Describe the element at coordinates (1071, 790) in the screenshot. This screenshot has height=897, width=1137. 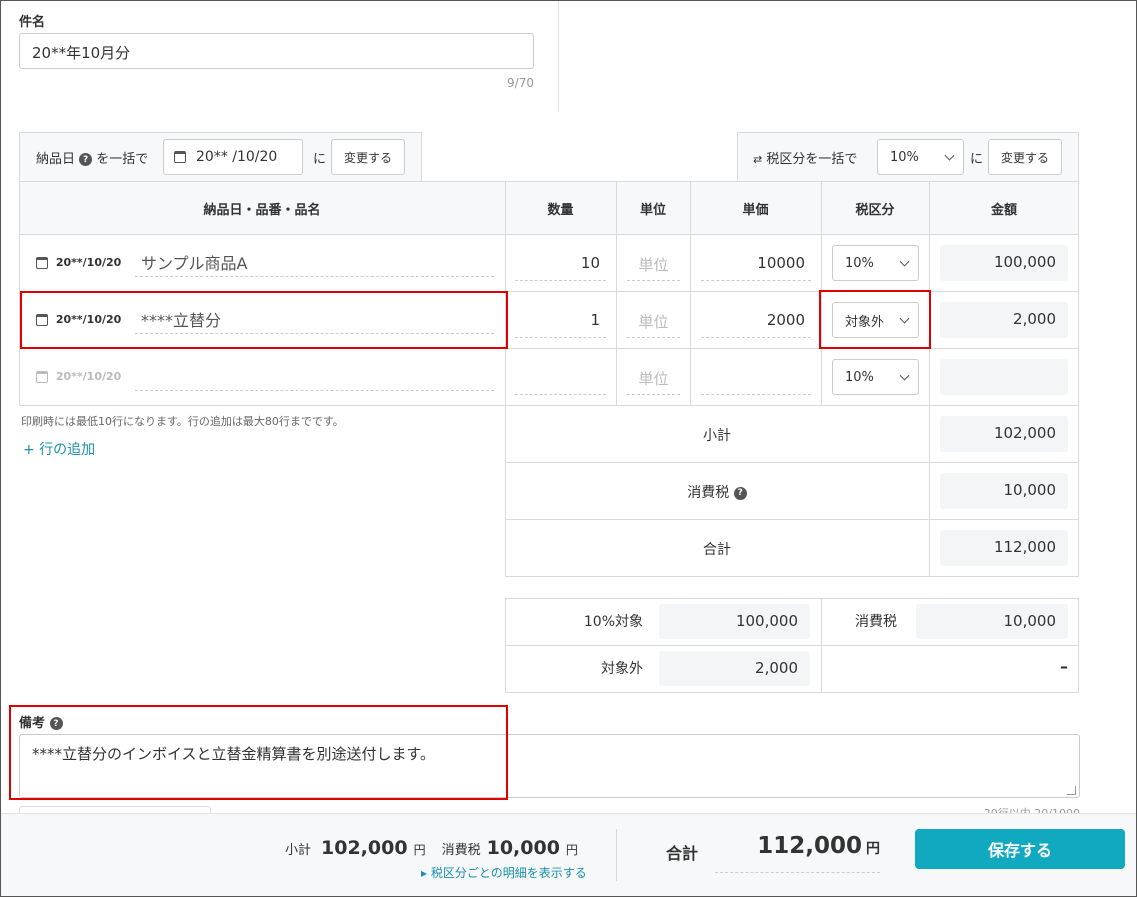
I see `resize-handle-icon` at that location.